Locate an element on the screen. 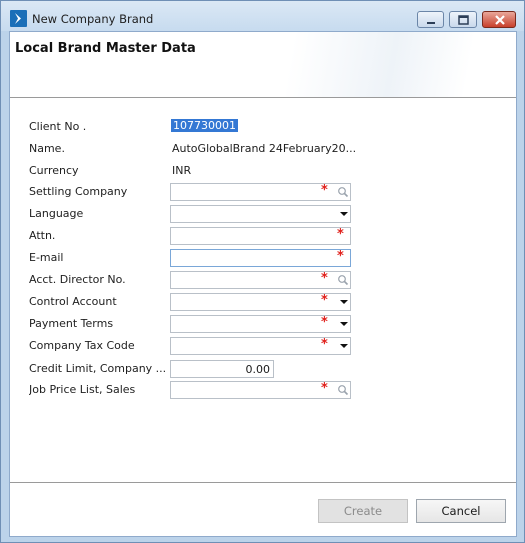 This screenshot has width=525, height=543. settling-company-input: * is located at coordinates (260, 192).